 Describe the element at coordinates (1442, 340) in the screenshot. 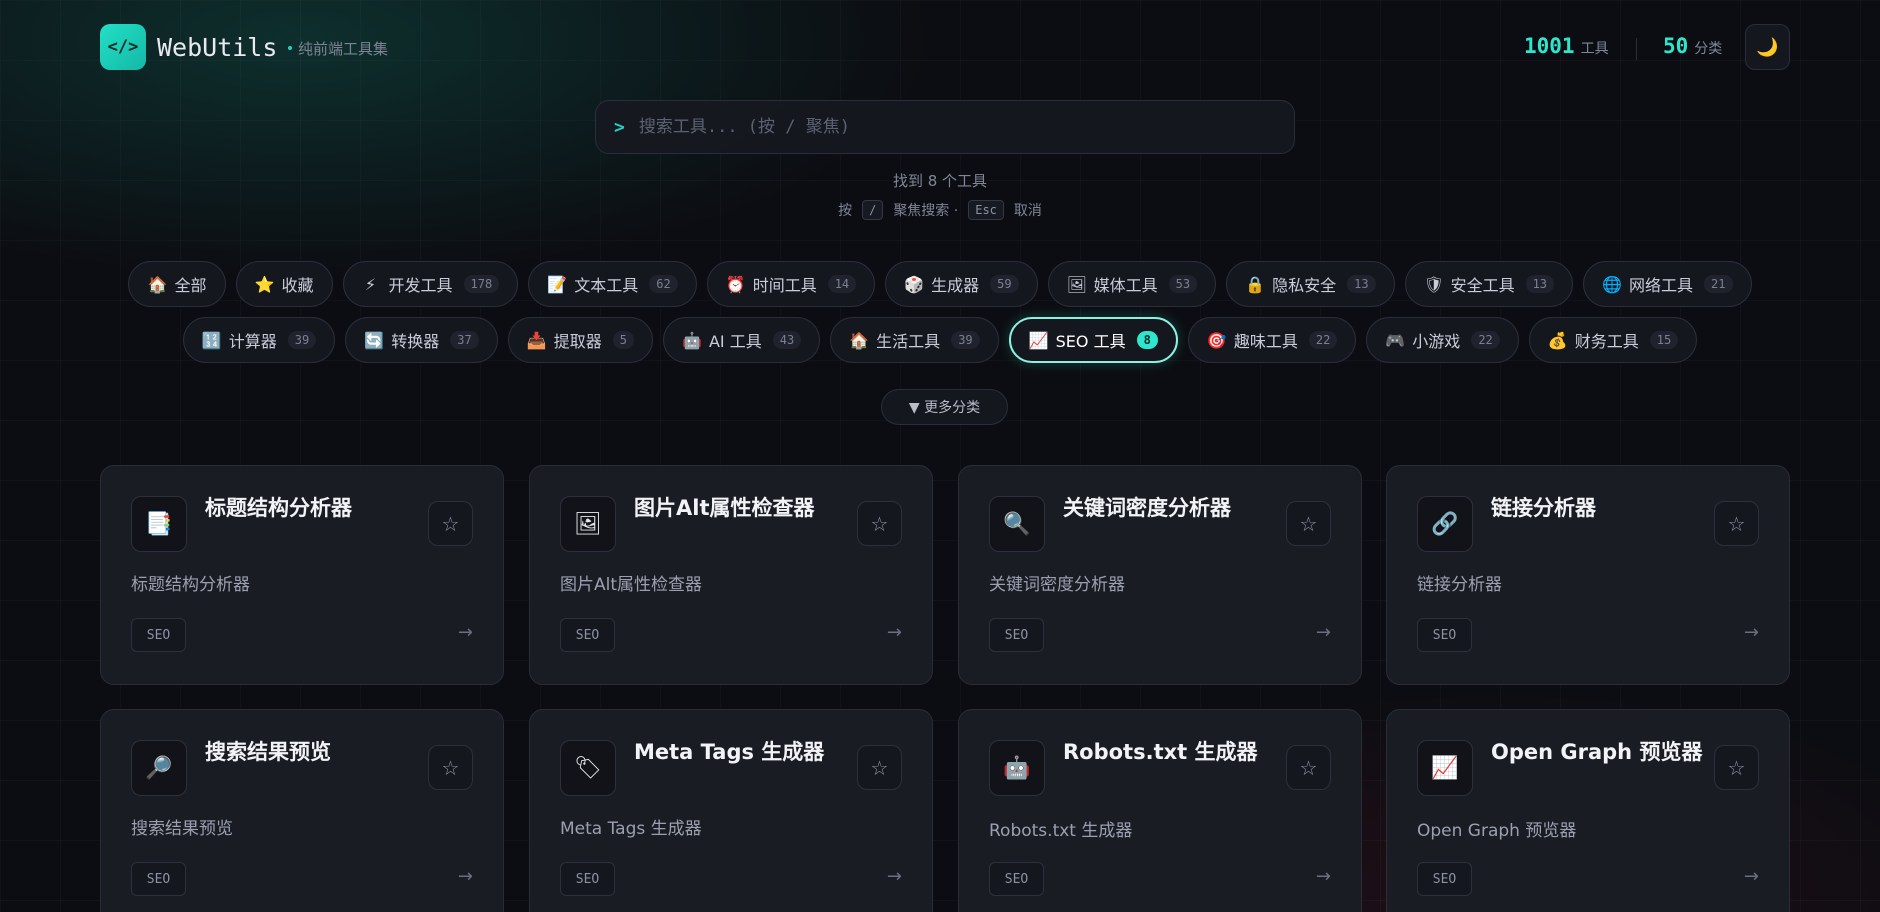

I see `category-mini-games: 🎮 小游戏 22` at that location.